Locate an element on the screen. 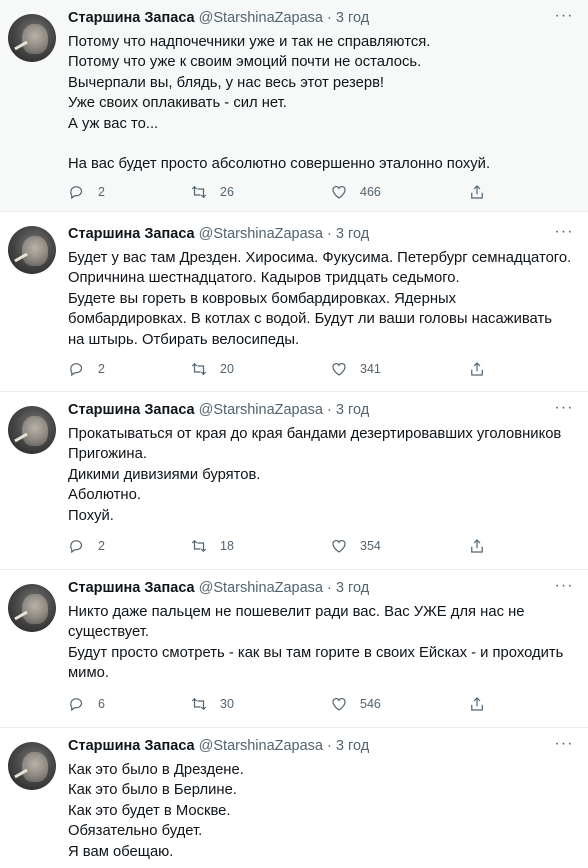 Image resolution: width=588 pixels, height=868 pixels. tweet-actions: 2 26 466 is located at coordinates (283, 192).